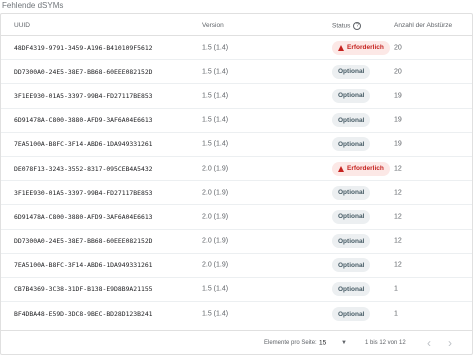 The height and width of the screenshot is (356, 474). What do you see at coordinates (83, 47) in the screenshot?
I see `uuid-cell: 48DF4319-9791-3459-A196-B410109F5612` at bounding box center [83, 47].